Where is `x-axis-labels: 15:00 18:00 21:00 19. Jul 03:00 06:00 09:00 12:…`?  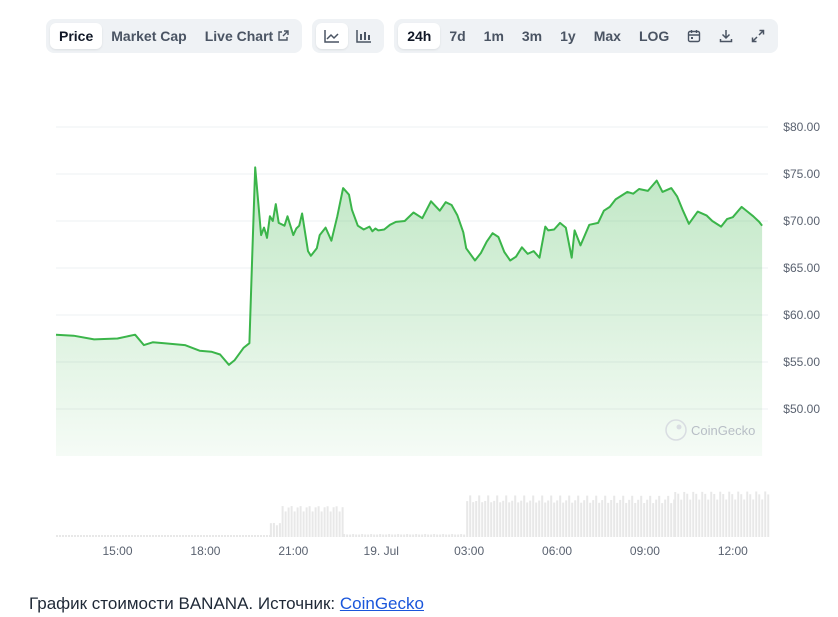
x-axis-labels: 15:00 18:00 21:00 19. Jul 03:00 06:00 09:00 12:… is located at coordinates (426, 551).